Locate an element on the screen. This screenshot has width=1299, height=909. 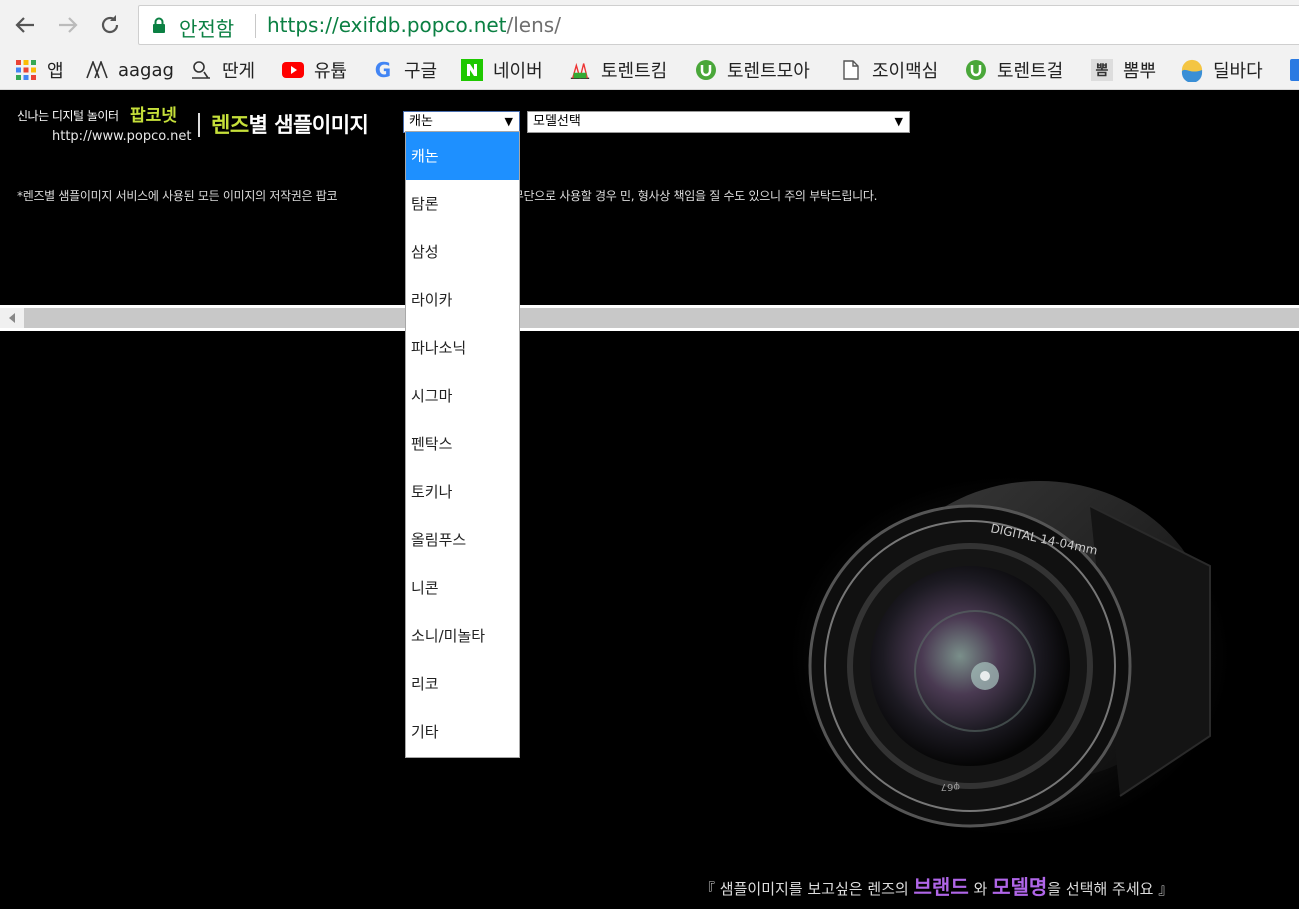
caption-model: 모델명 is located at coordinates (1020, 887).